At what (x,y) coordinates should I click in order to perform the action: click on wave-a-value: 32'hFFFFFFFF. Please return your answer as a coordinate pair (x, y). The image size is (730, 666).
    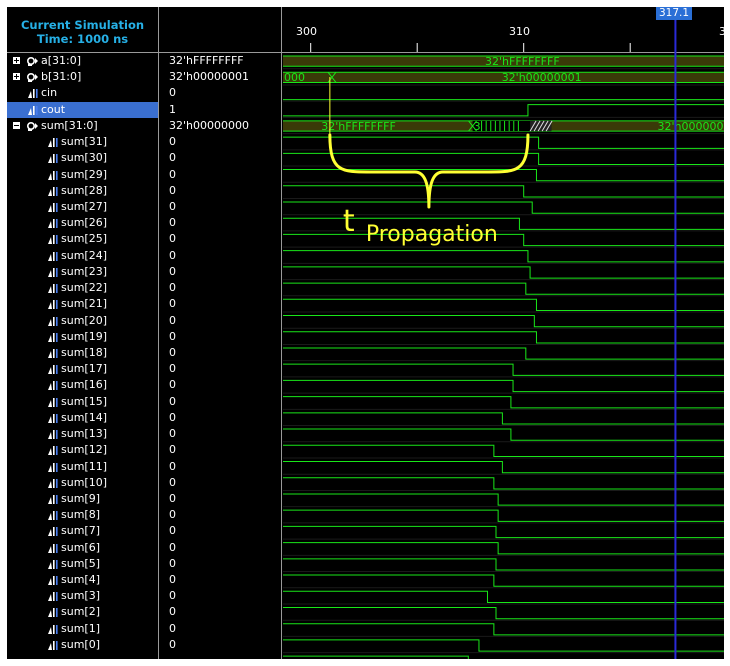
    Looking at the image, I should click on (522, 61).